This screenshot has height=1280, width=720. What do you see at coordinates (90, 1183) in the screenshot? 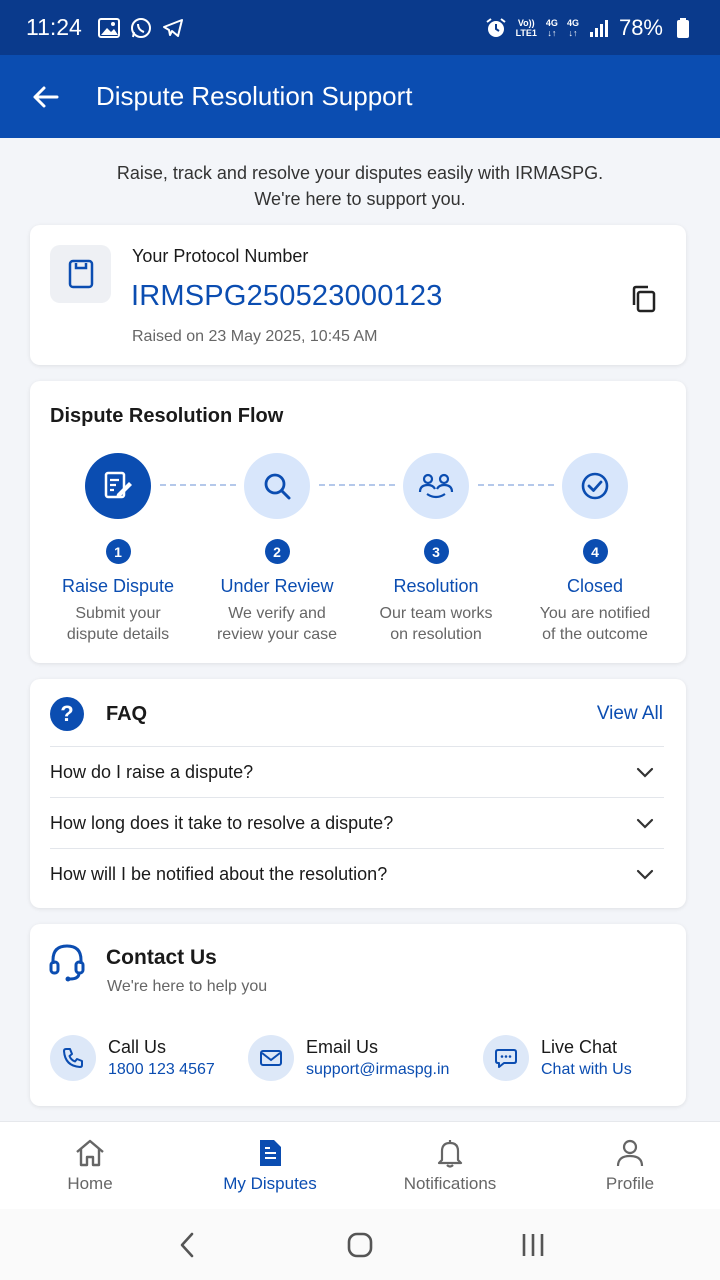
I see `nav-label: Home` at bounding box center [90, 1183].